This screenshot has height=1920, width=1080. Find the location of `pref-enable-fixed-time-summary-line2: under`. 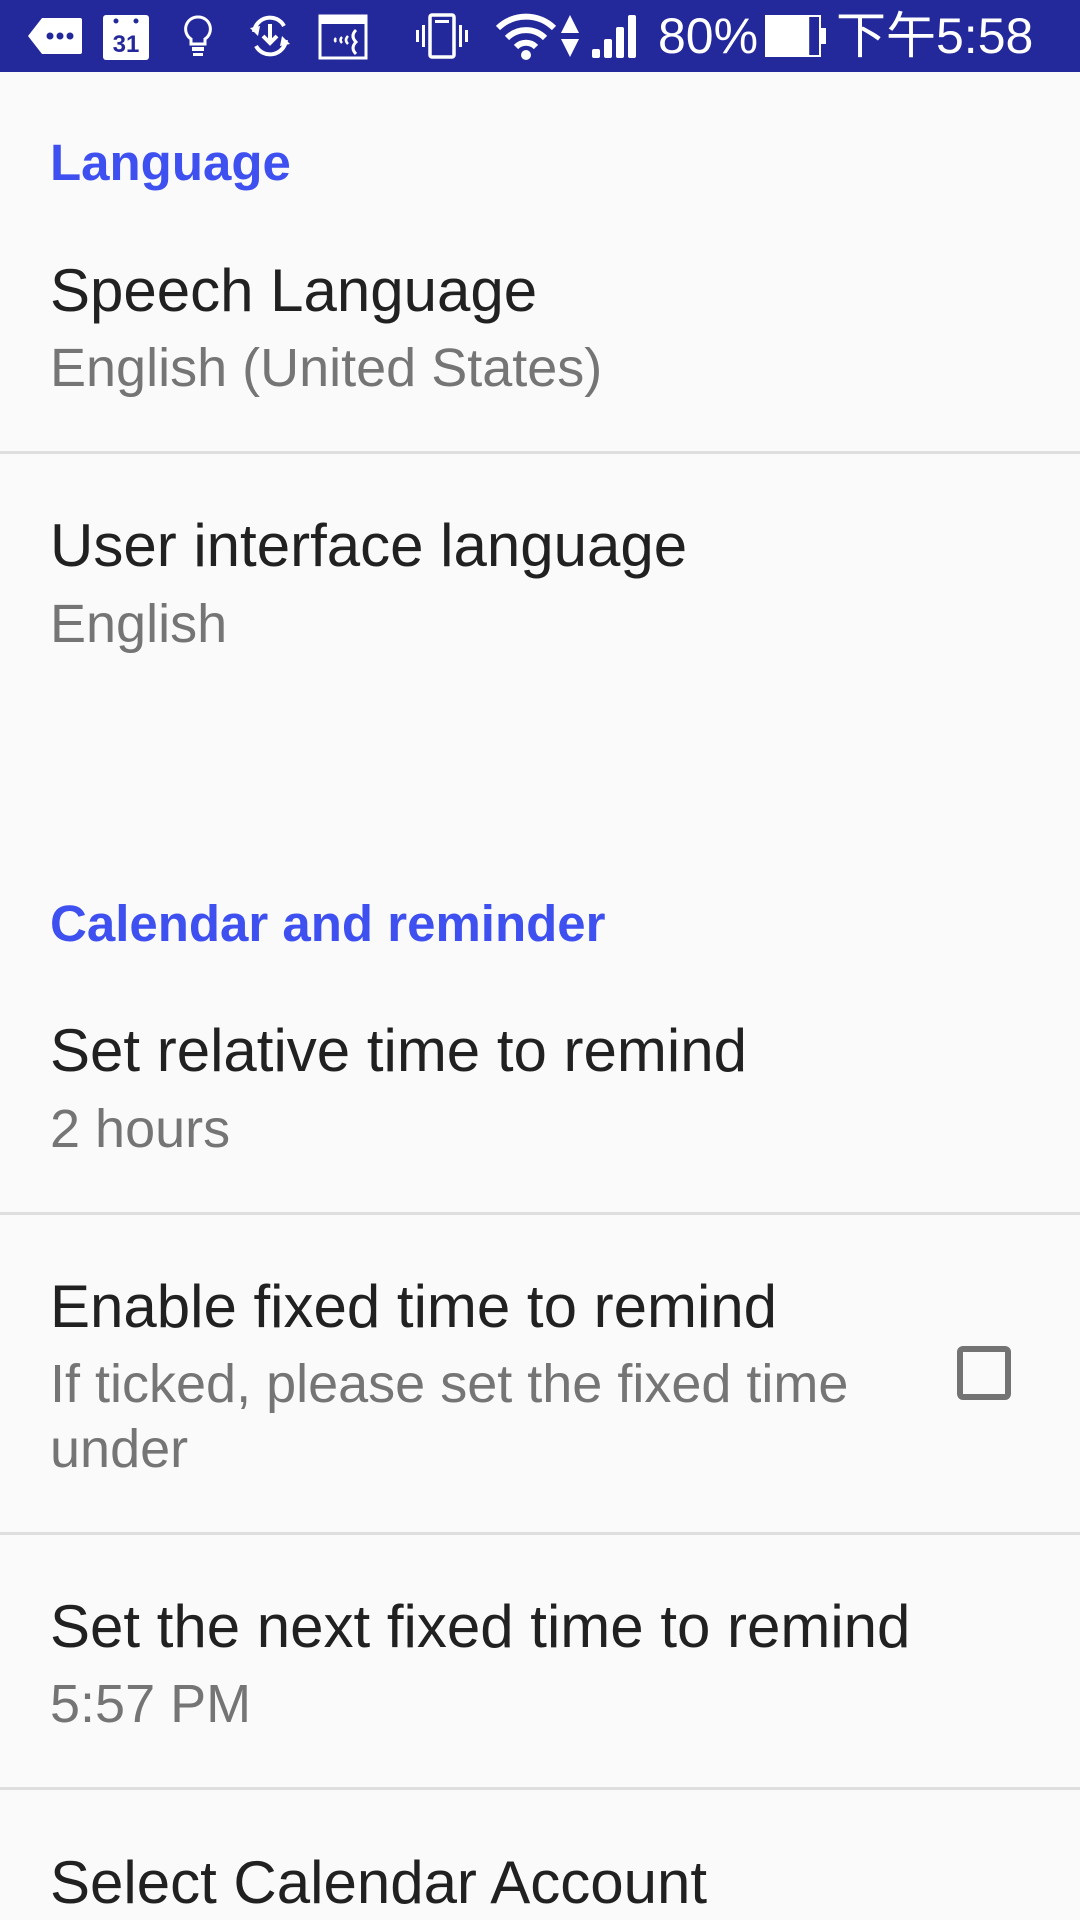

pref-enable-fixed-time-summary-line2: under is located at coordinates (119, 1449).